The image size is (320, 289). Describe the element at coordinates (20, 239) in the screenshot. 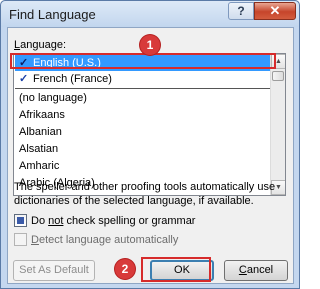

I see `detect-language-checkbox` at that location.